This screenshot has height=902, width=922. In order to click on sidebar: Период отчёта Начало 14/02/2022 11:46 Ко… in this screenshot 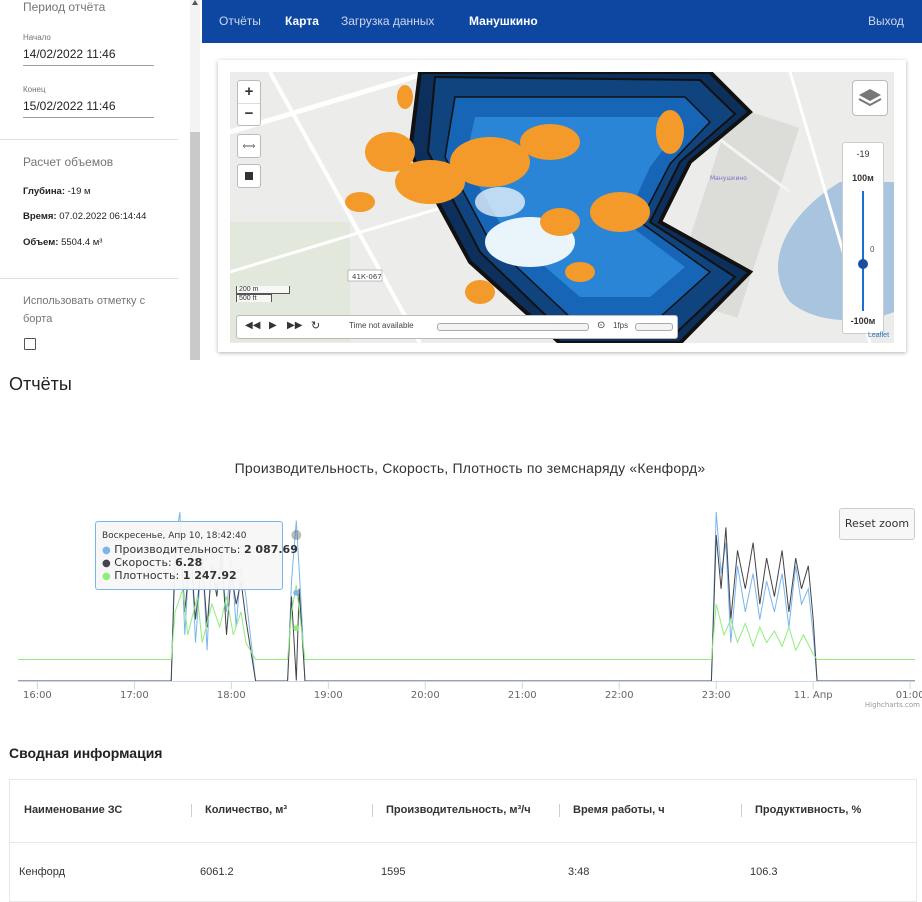, I will do `click(100, 180)`.